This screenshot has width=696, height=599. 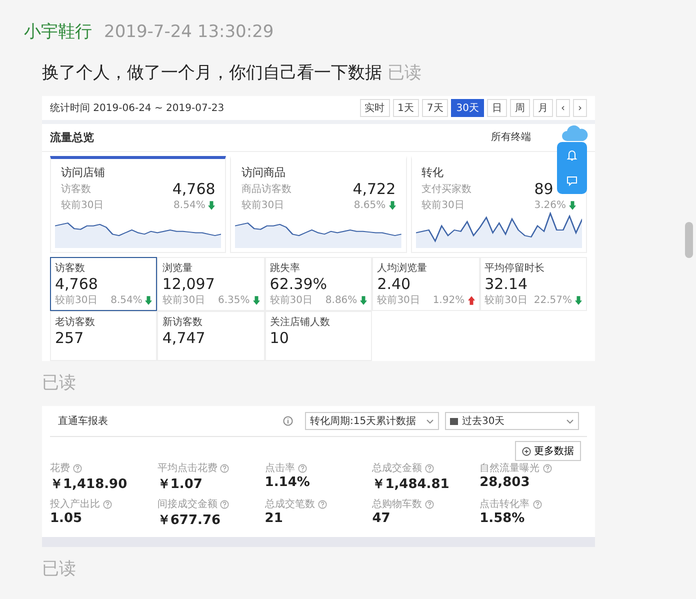 What do you see at coordinates (374, 189) in the screenshot?
I see `metric-value: 4,722` at bounding box center [374, 189].